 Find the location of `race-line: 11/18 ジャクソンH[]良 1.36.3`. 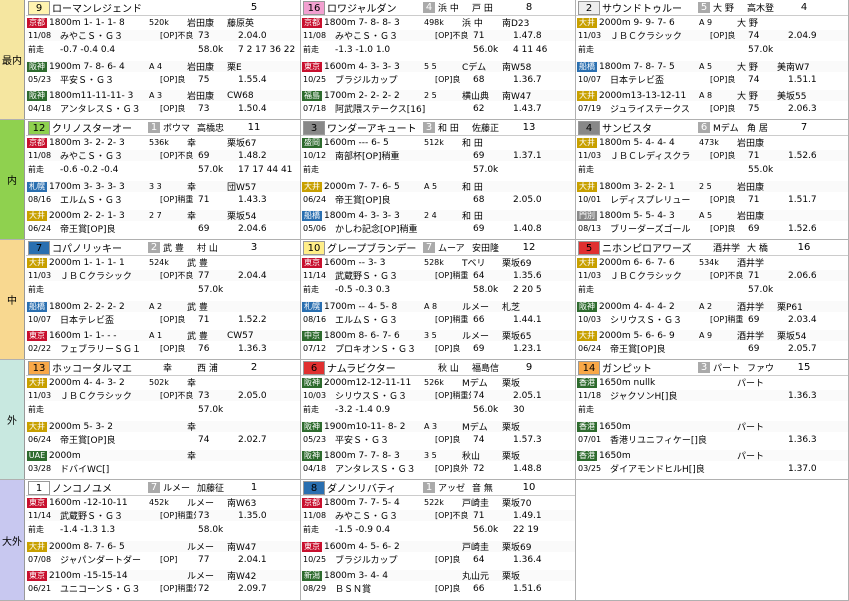

race-line: 11/18 ジャクソンH[]良 1.36.3 is located at coordinates (712, 395).